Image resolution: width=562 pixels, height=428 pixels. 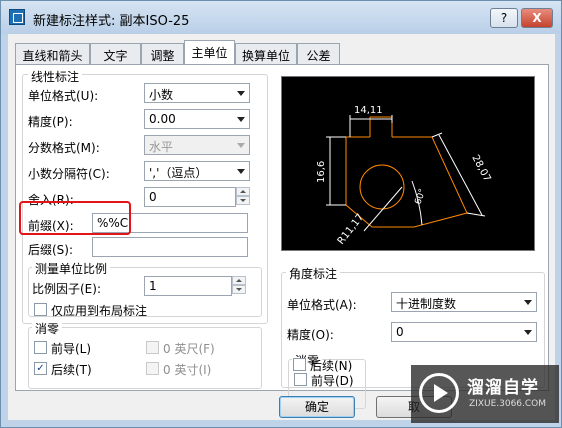 What do you see at coordinates (189, 349) in the screenshot?
I see `zero-feet-label: 0 英尺(F)` at bounding box center [189, 349].